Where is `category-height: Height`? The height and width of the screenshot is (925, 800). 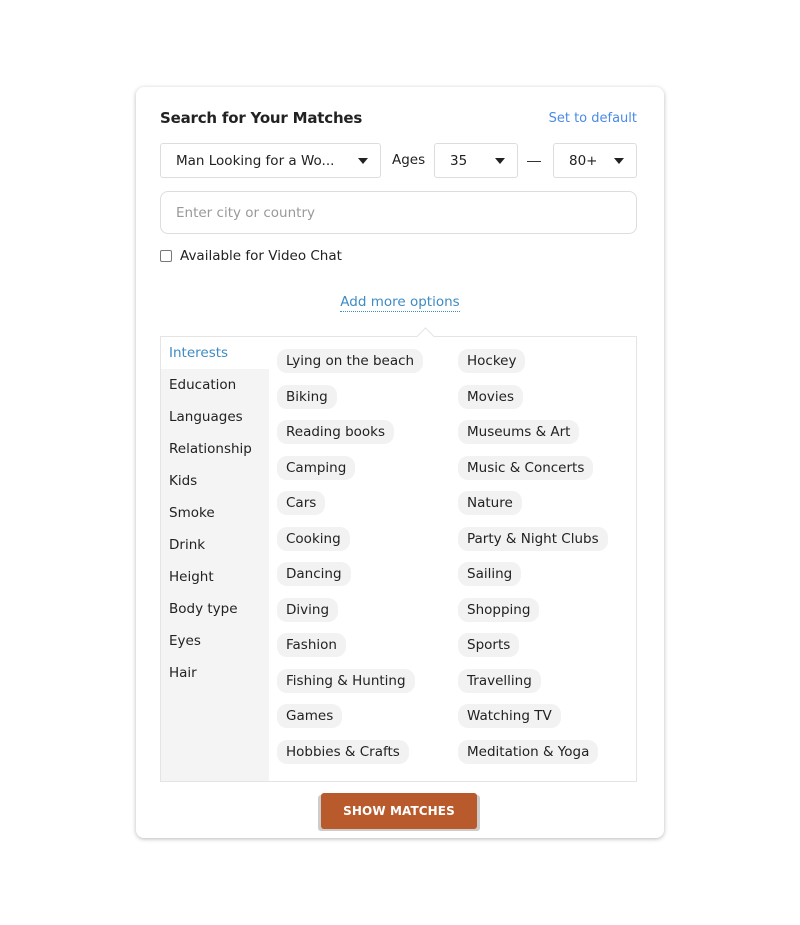
category-height: Height is located at coordinates (215, 577).